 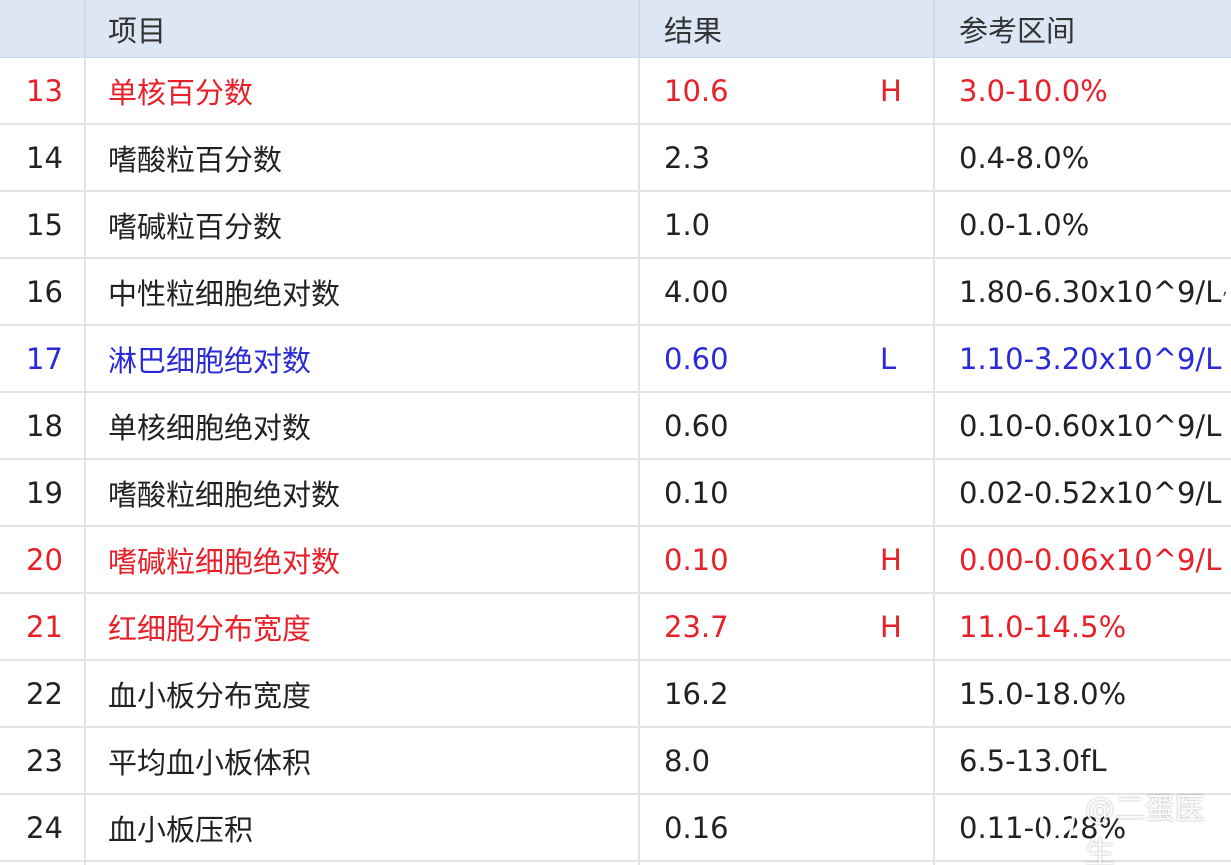 What do you see at coordinates (210, 427) in the screenshot?
I see `test-name: 单核细胞绝对数` at bounding box center [210, 427].